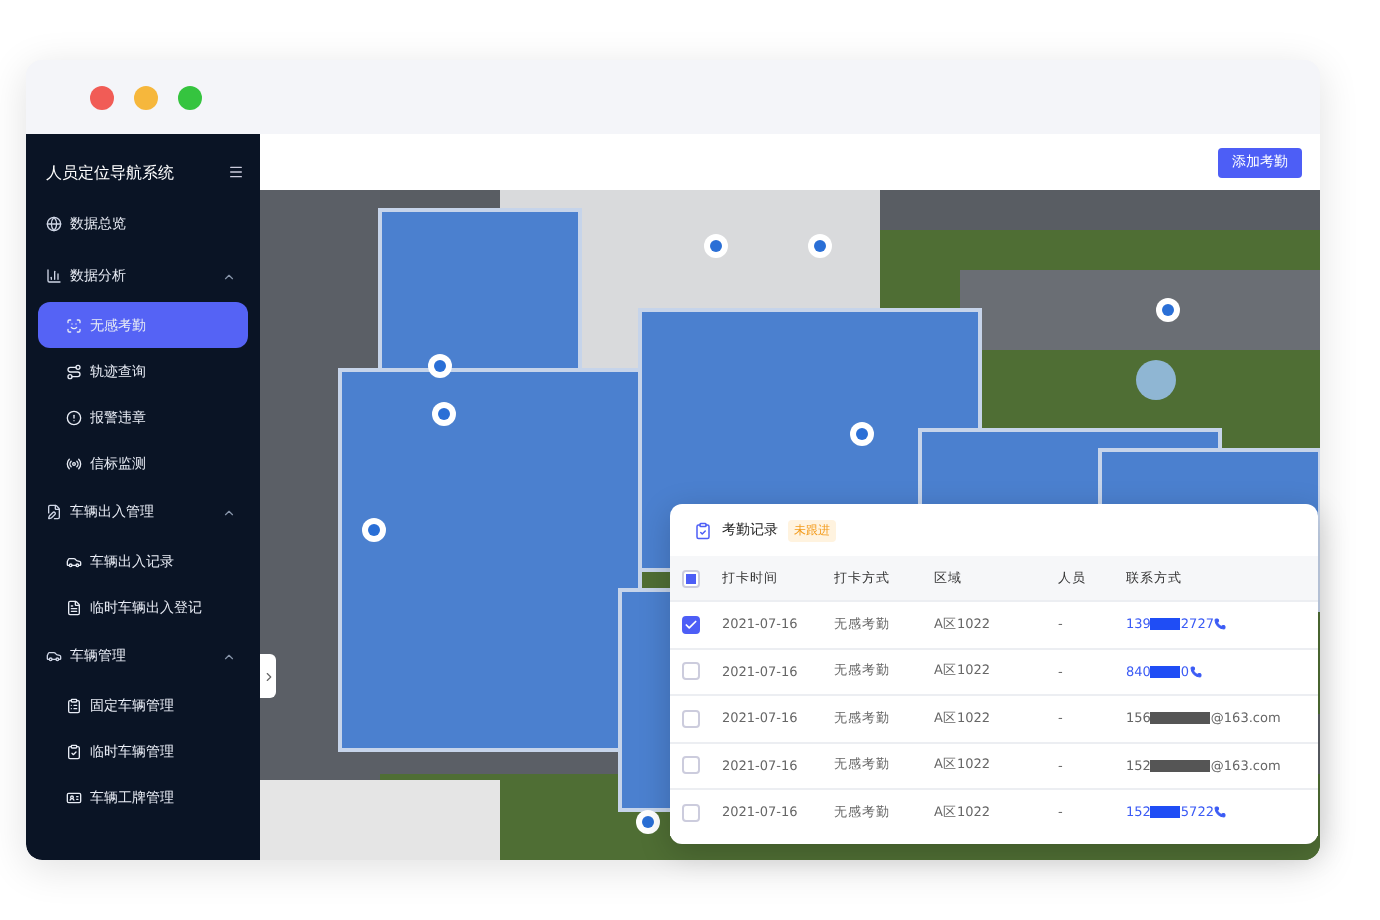 This screenshot has width=1380, height=920. Describe the element at coordinates (703, 530) in the screenshot. I see `checklist-icon` at that location.